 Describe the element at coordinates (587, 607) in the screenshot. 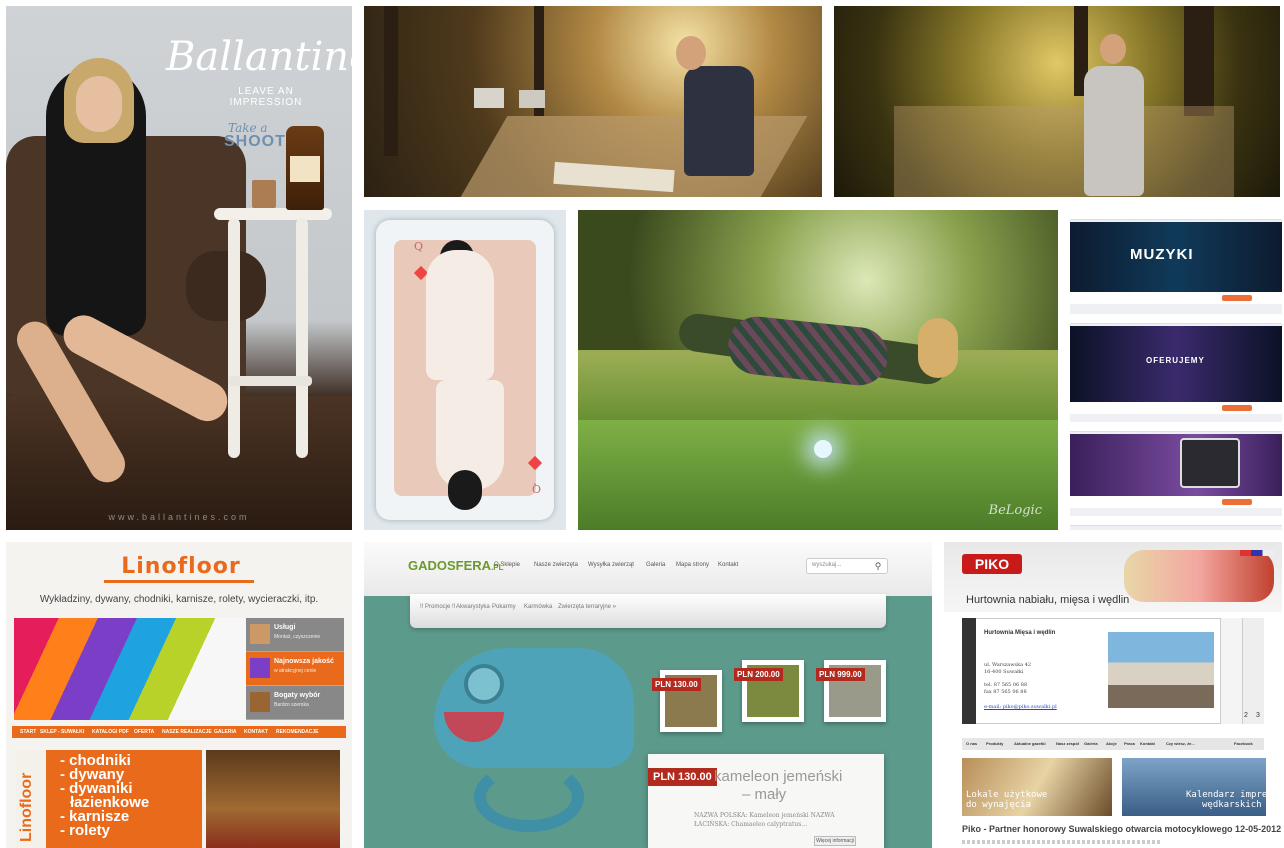

I see `category-item: Zwierzęta terraryjne »` at that location.